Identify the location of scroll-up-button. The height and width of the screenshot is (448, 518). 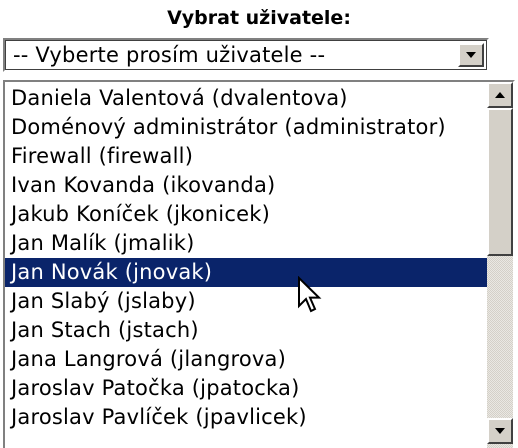
(500, 95).